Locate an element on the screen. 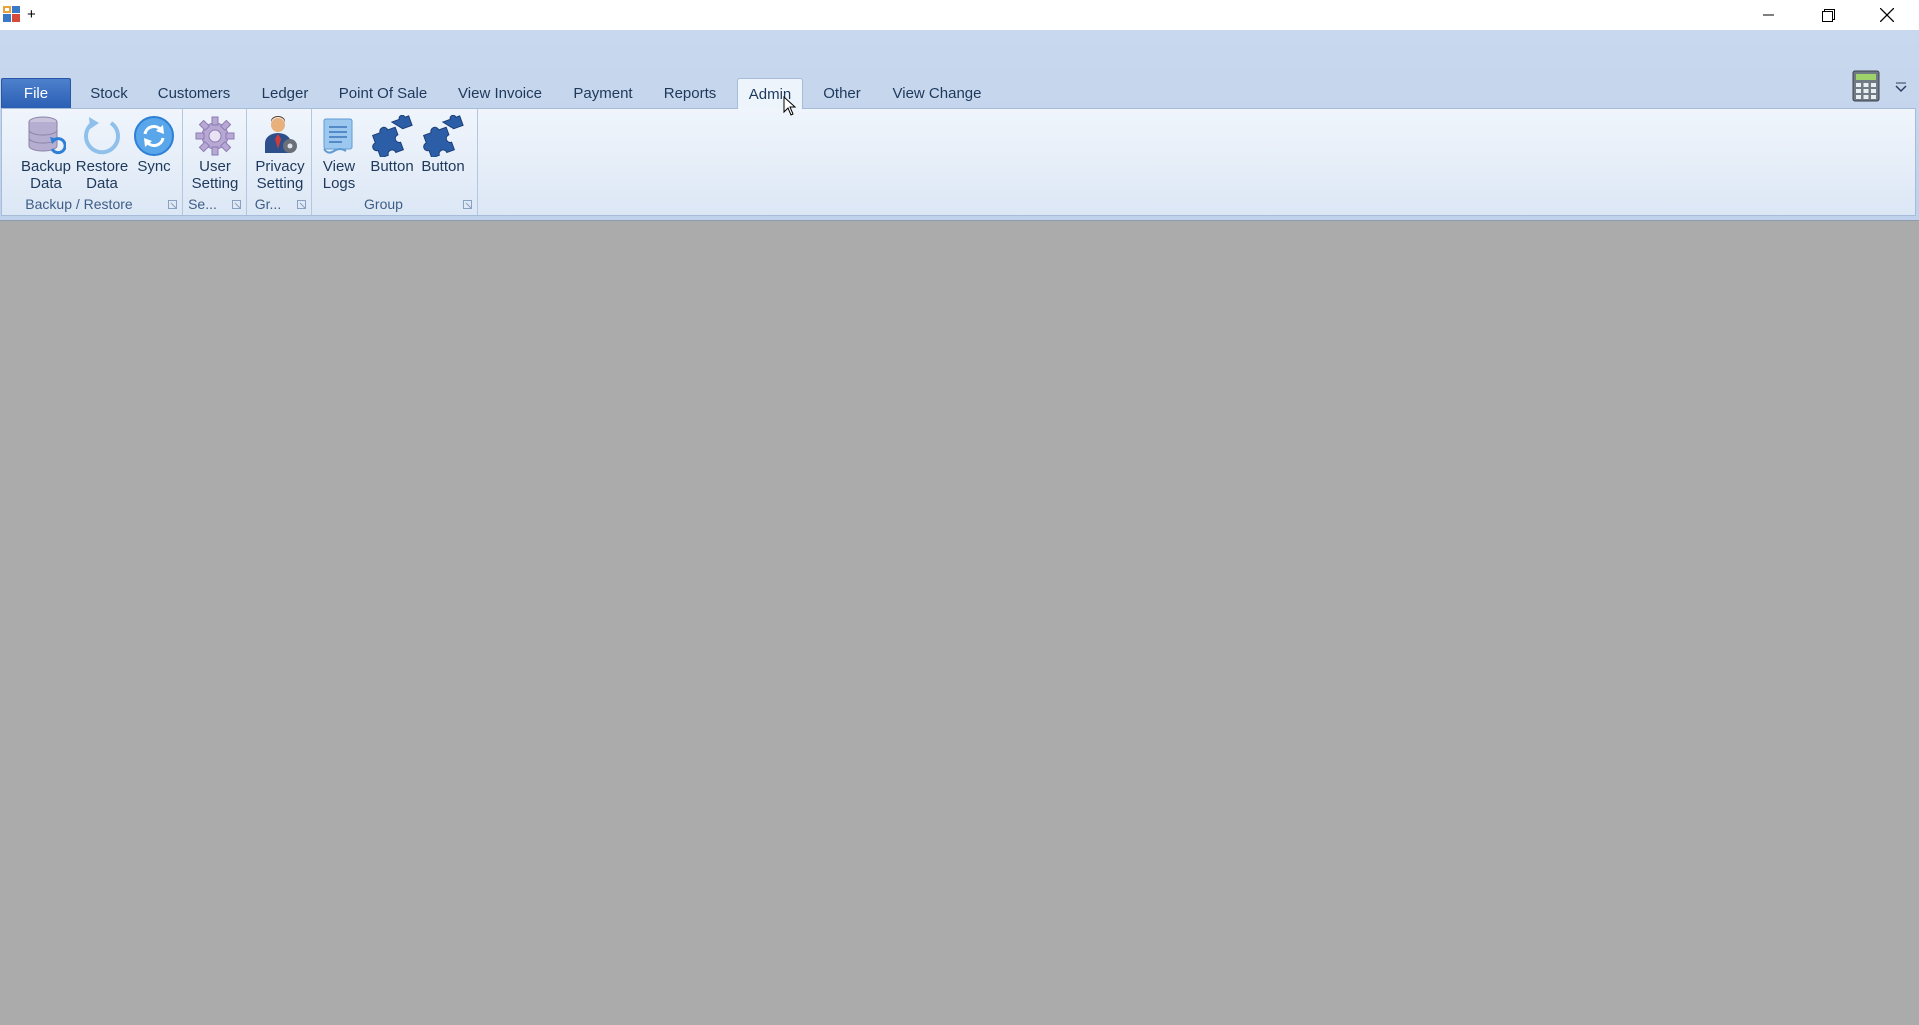  logs-icon is located at coordinates (339, 136).